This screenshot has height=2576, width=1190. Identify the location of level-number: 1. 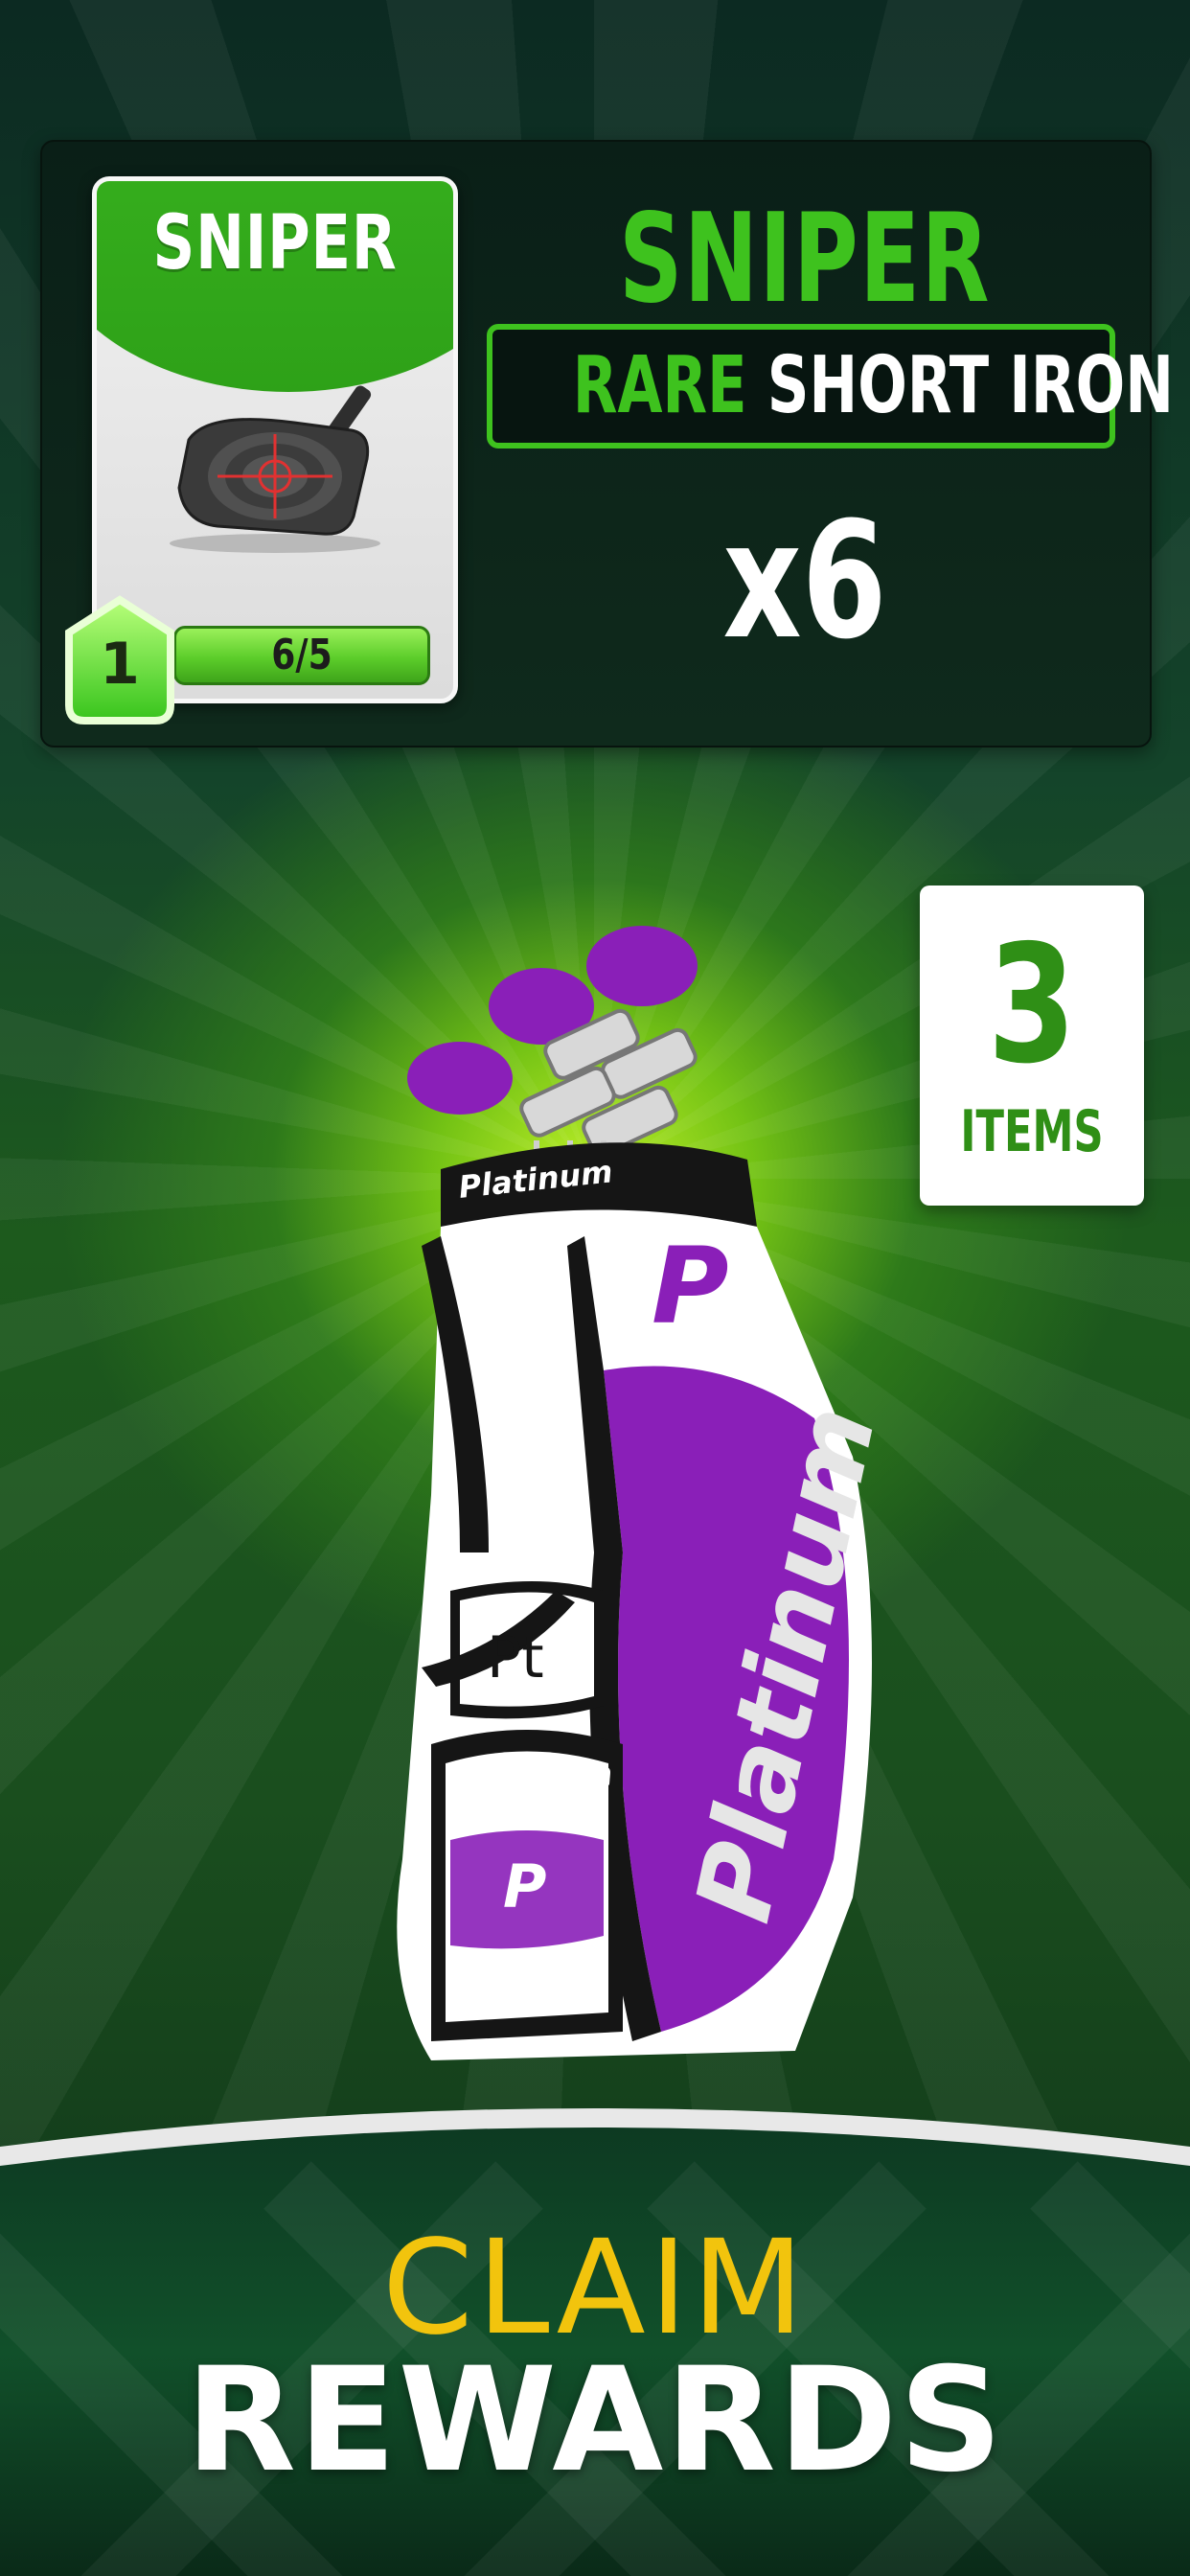
(120, 665).